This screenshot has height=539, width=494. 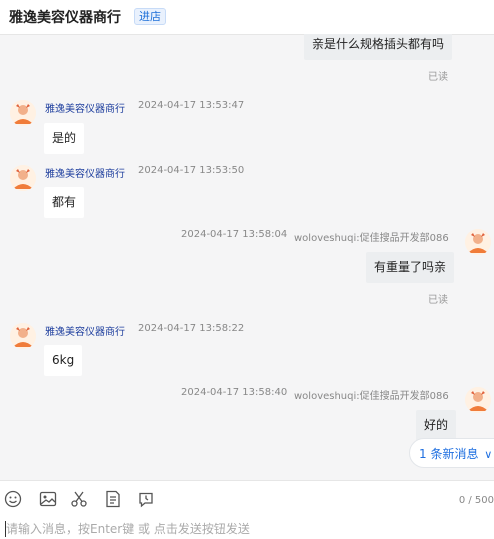 I want to click on history-icon, so click(x=147, y=500).